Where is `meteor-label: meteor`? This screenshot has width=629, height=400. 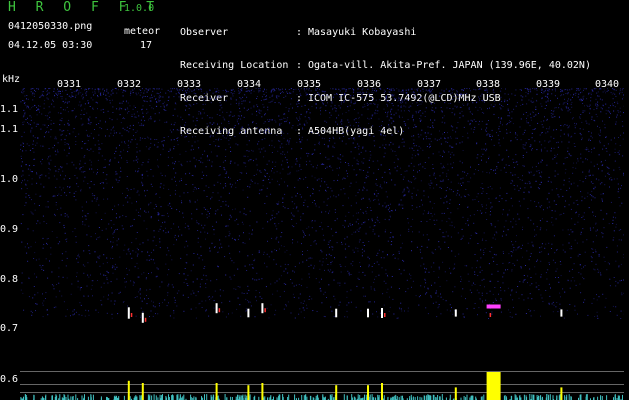 meteor-label: meteor is located at coordinates (142, 31).